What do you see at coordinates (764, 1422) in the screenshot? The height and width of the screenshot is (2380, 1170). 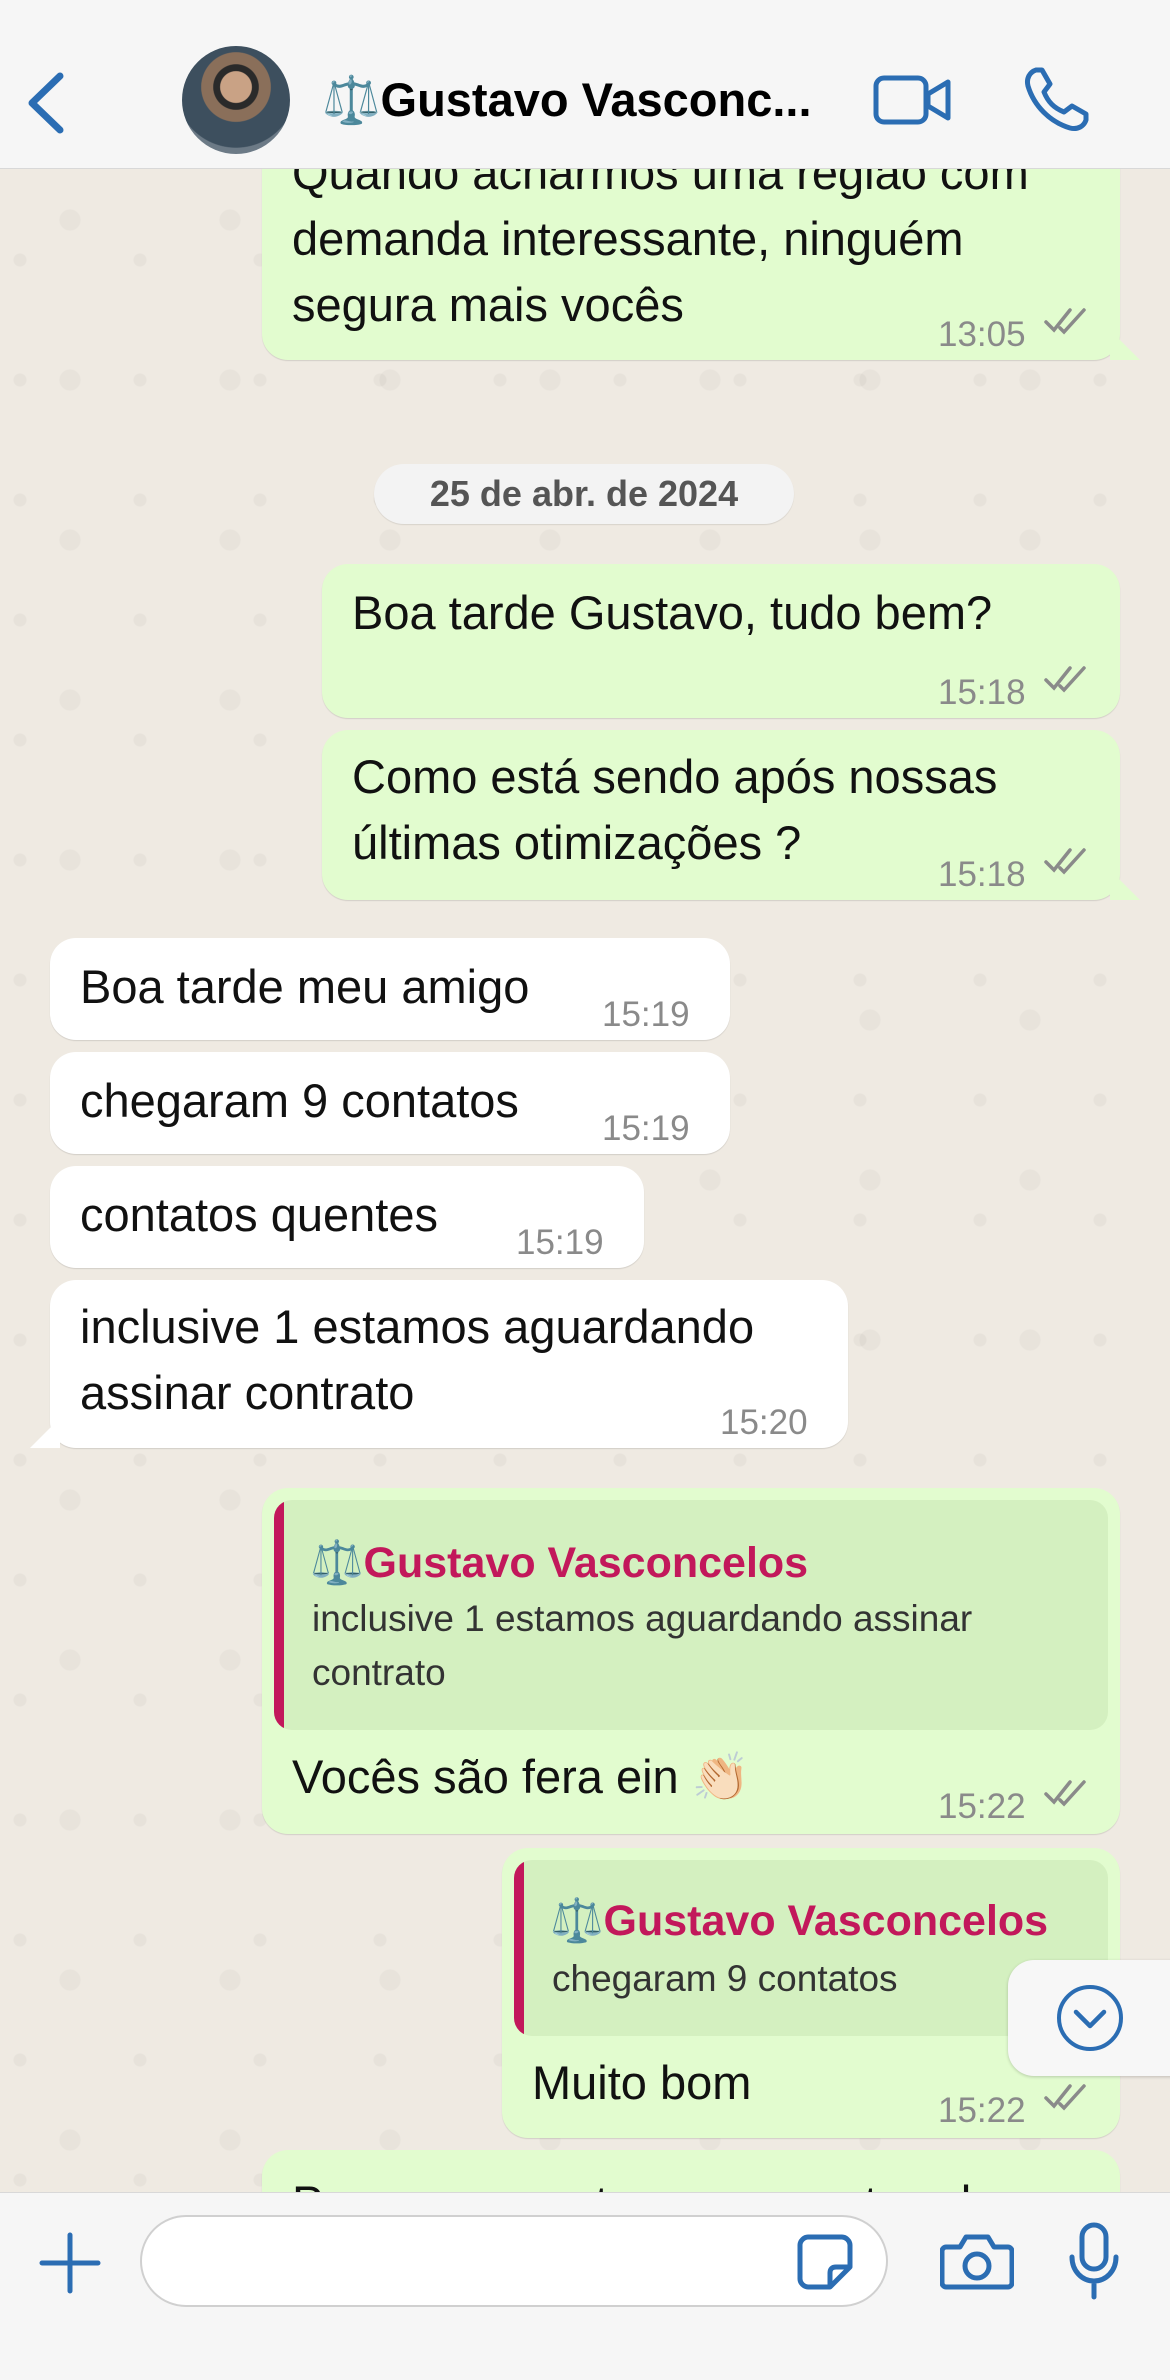 I see `message-time: 15:20` at bounding box center [764, 1422].